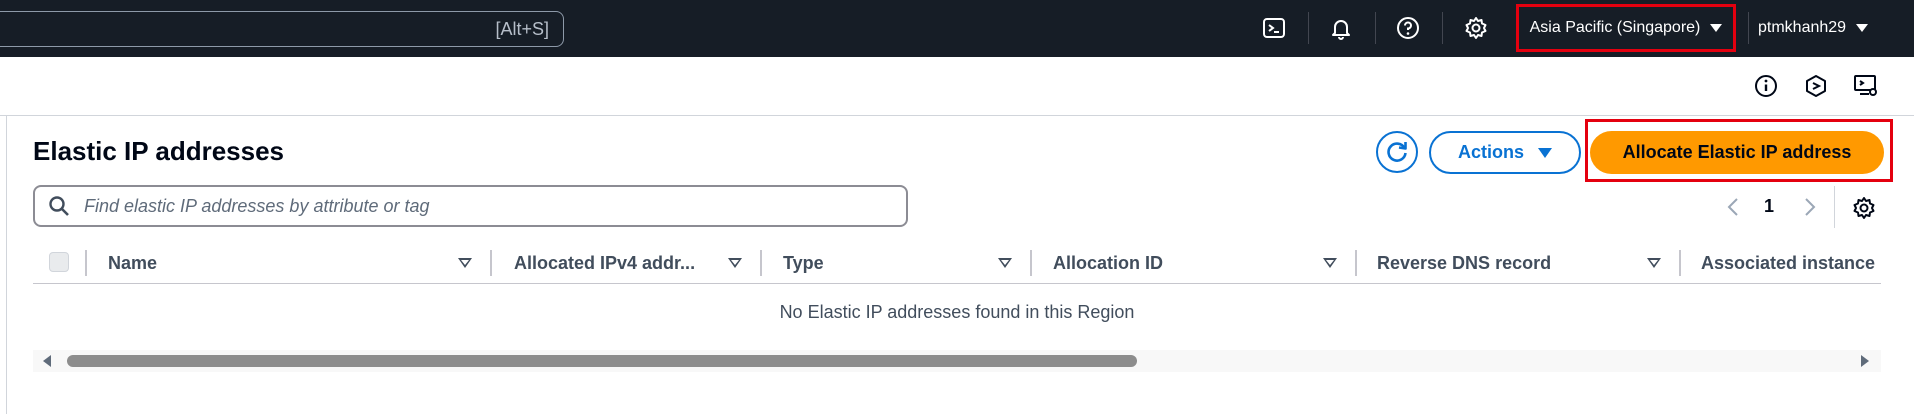 The height and width of the screenshot is (414, 1914). What do you see at coordinates (61, 206) in the screenshot?
I see `search-icon` at bounding box center [61, 206].